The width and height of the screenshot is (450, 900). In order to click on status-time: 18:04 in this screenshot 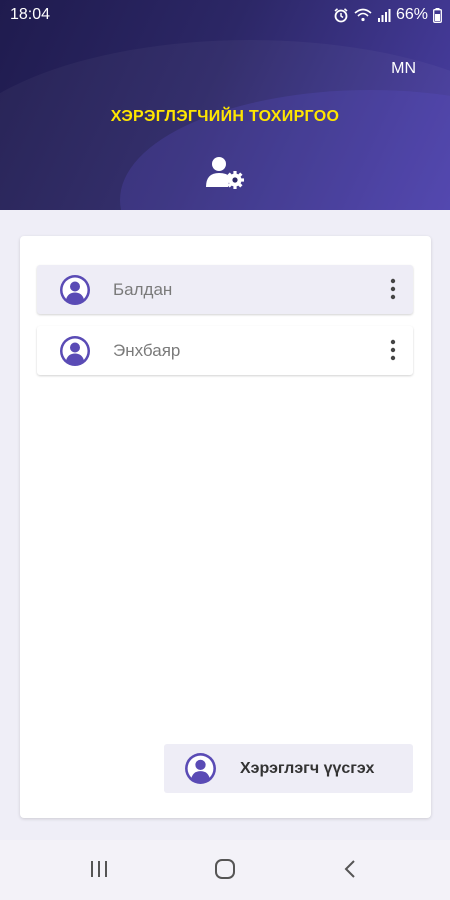, I will do `click(30, 14)`.